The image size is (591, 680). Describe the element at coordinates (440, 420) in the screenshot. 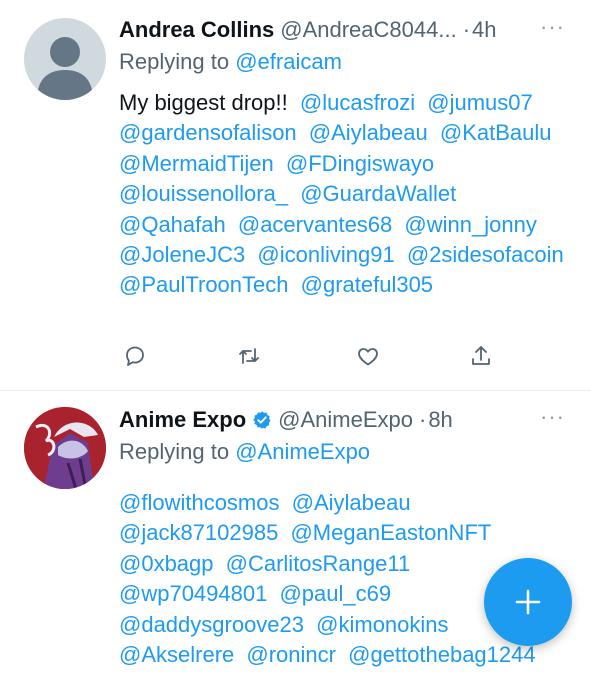

I see `tweet-time: 8h` at that location.